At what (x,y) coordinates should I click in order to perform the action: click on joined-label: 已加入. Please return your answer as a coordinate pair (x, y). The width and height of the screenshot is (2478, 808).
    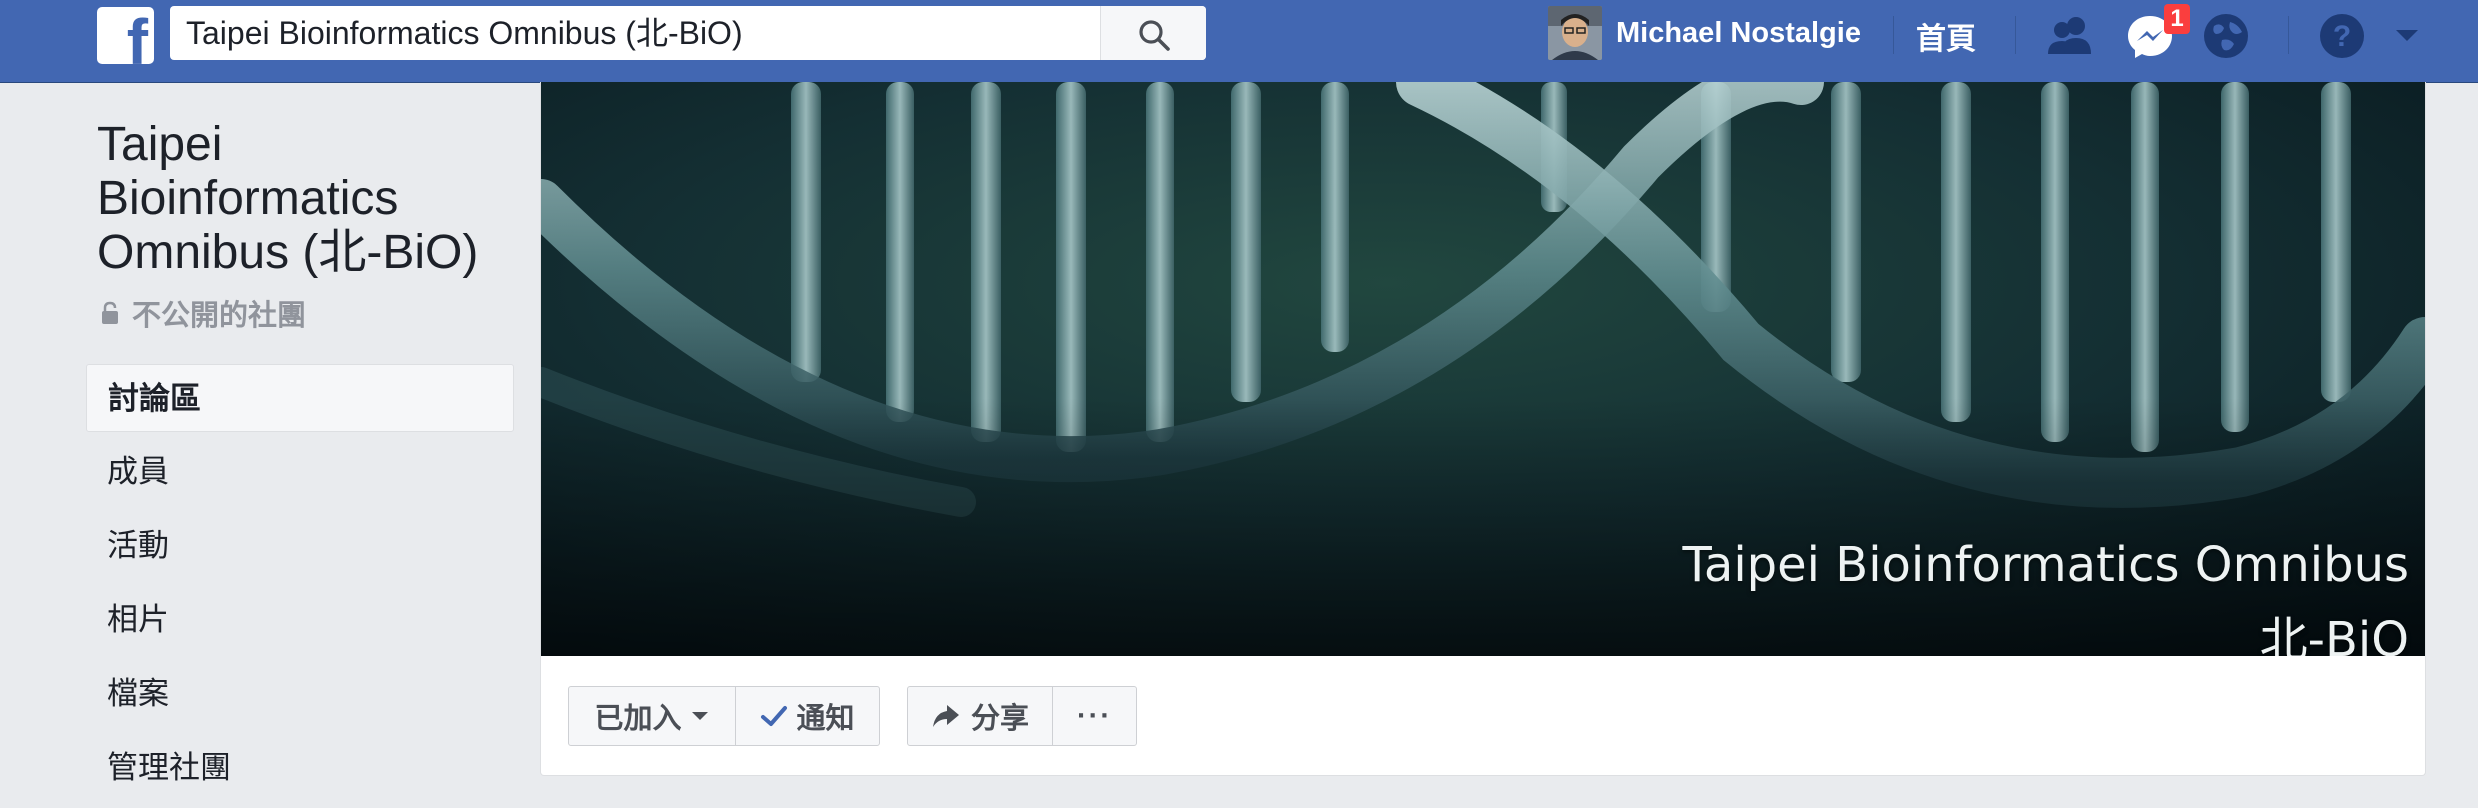
    Looking at the image, I should click on (638, 719).